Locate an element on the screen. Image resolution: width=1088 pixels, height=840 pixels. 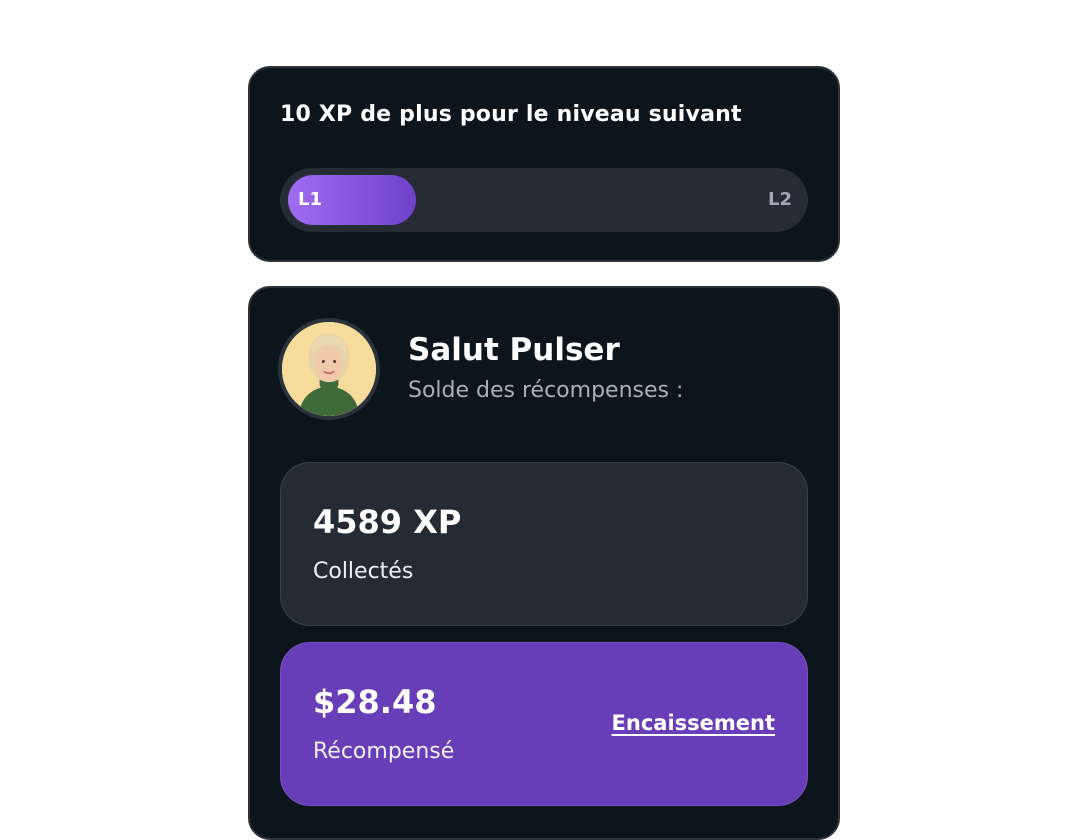
level-progress-title: 10 XP de plus pour le niveau suivant is located at coordinates (511, 114).